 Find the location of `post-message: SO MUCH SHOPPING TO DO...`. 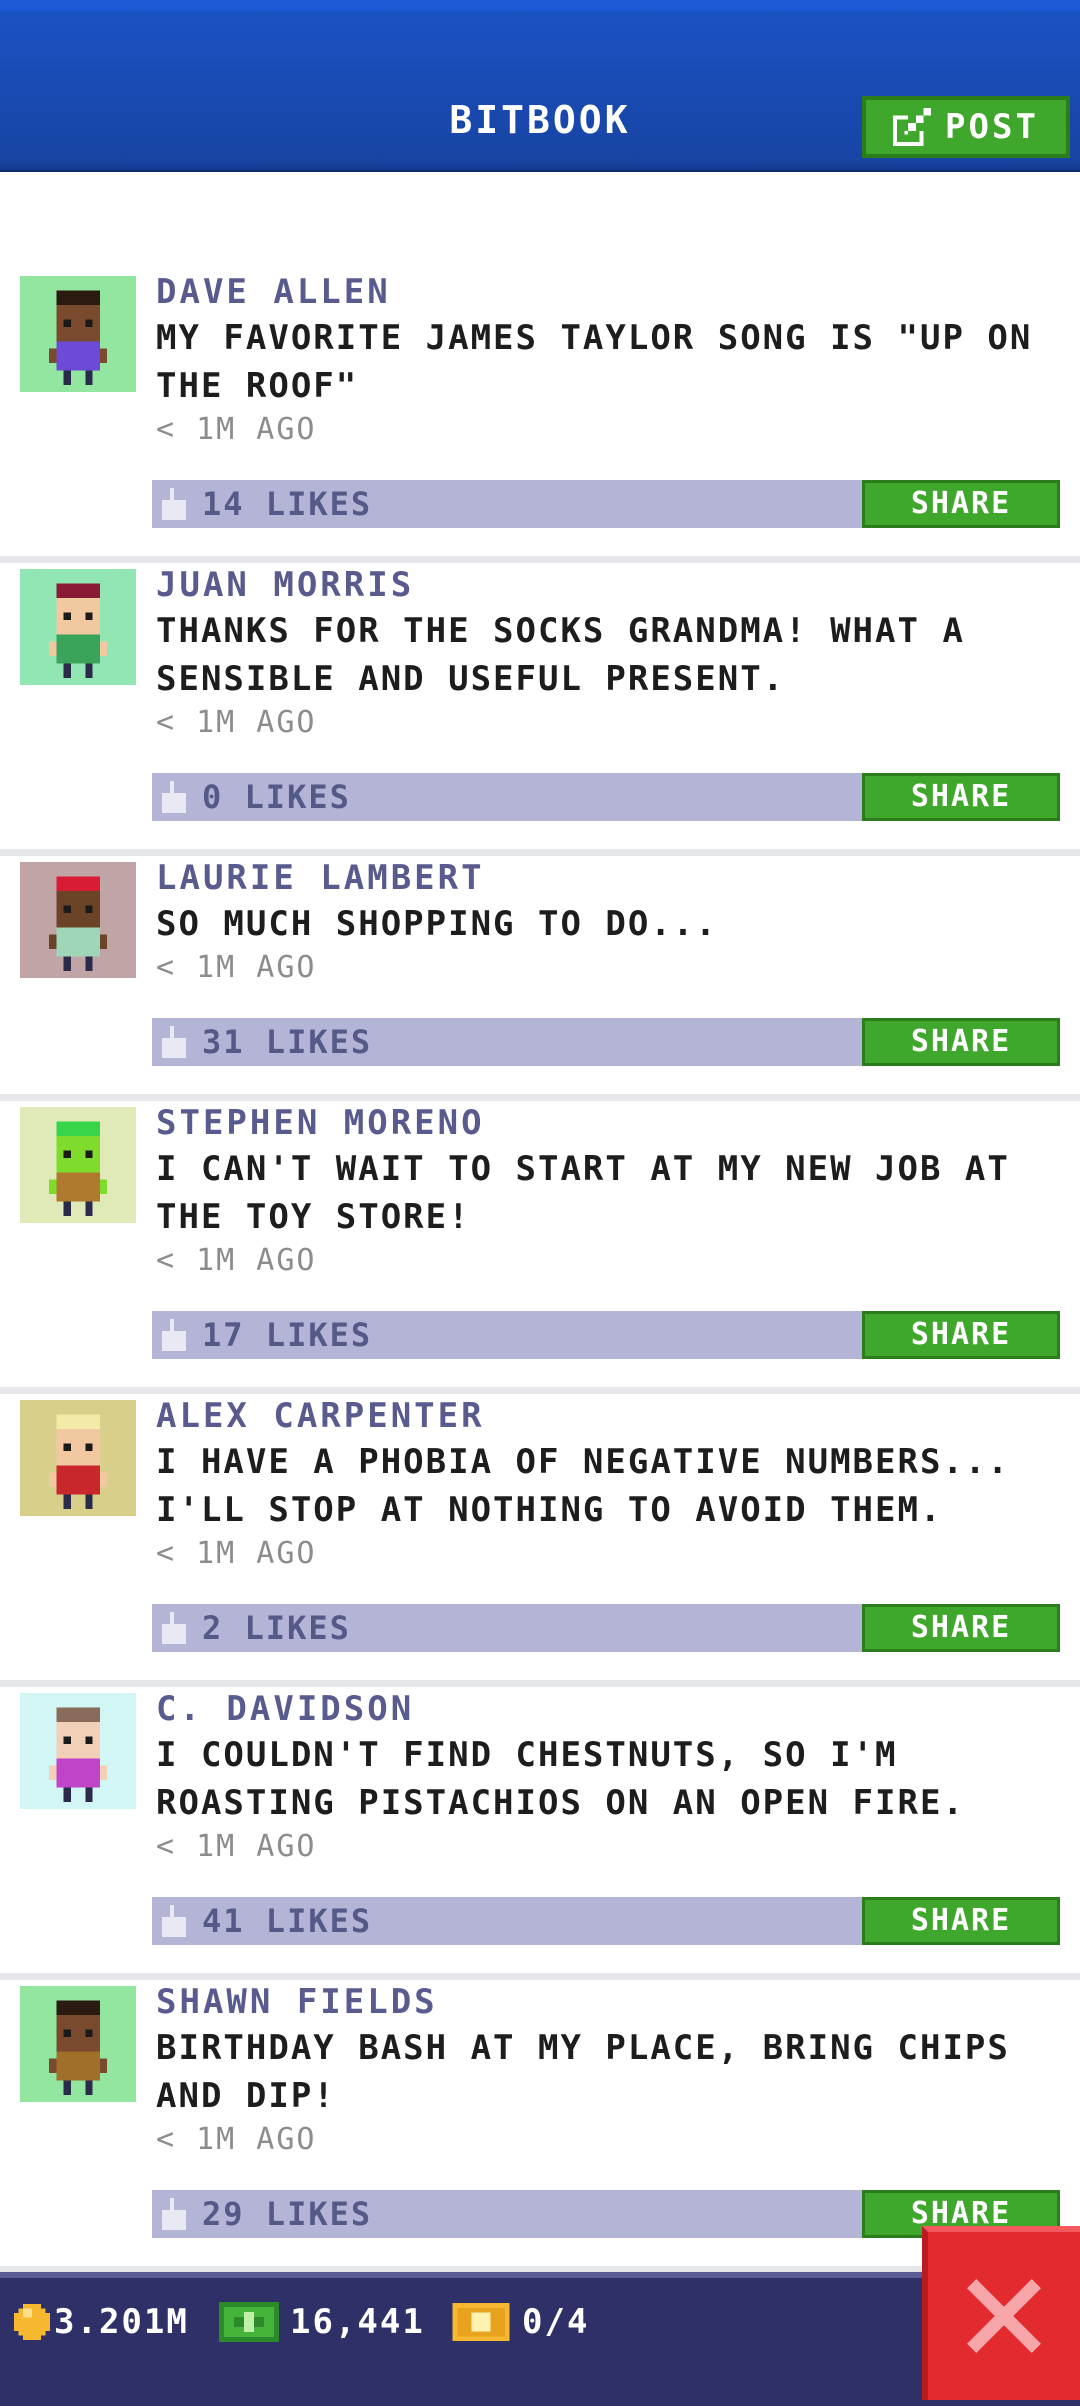

post-message: SO MUCH SHOPPING TO DO... is located at coordinates (437, 924).